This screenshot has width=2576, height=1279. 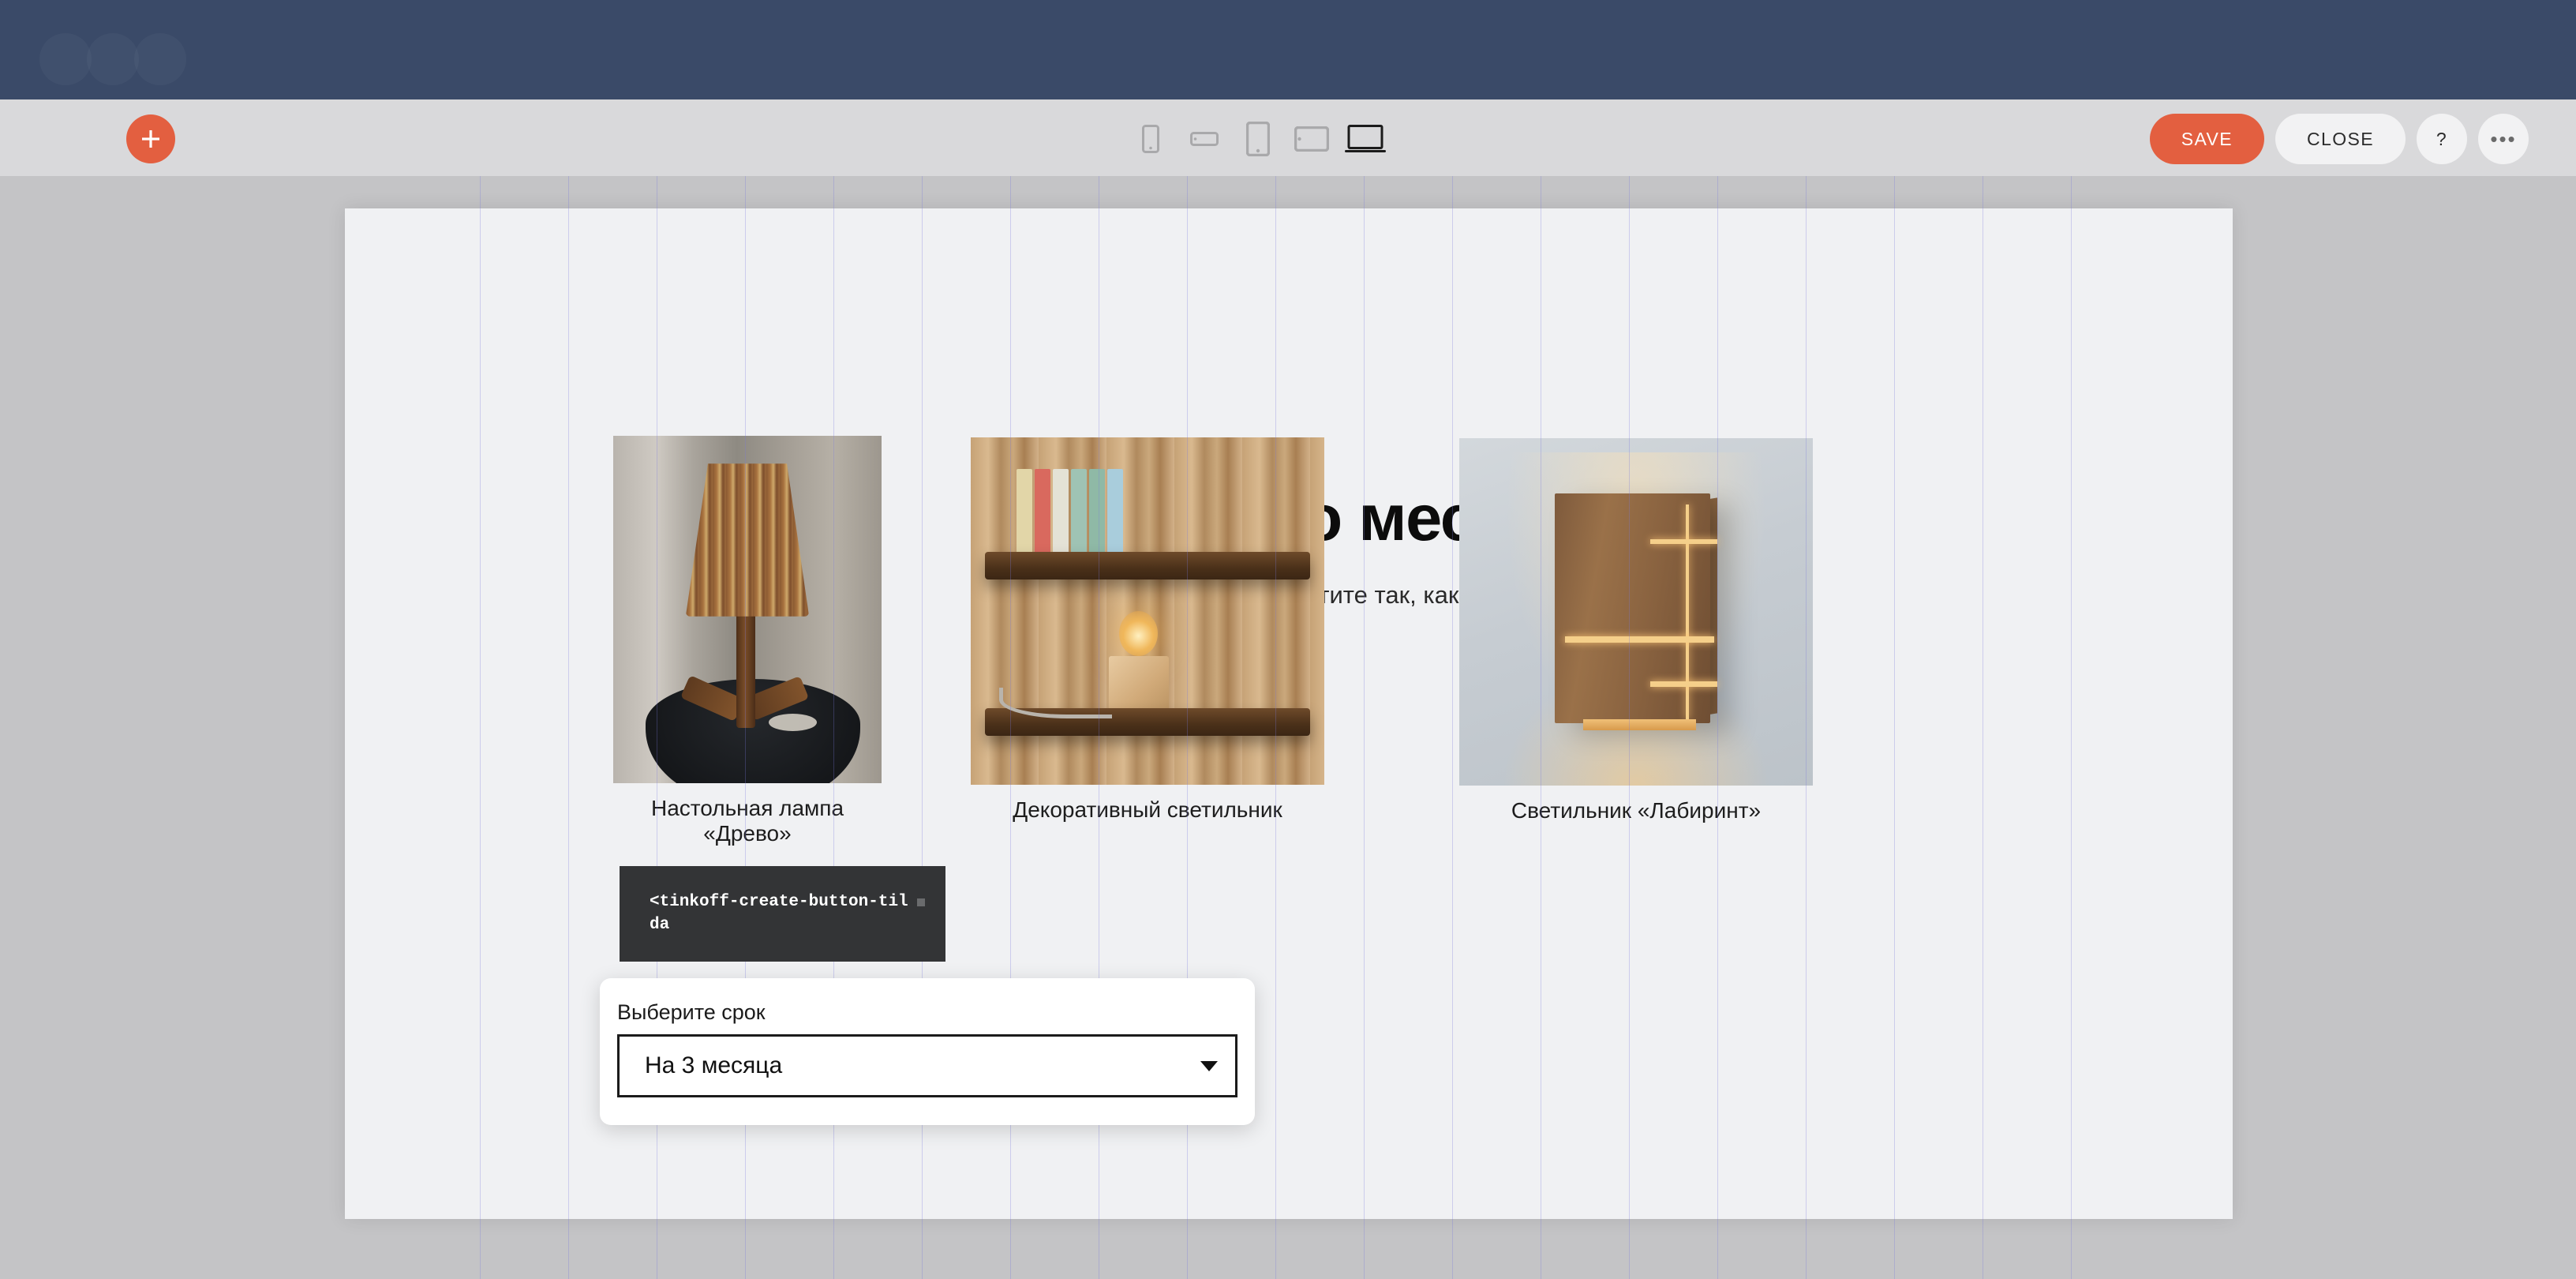 I want to click on device-phone-landscape-button, so click(x=1204, y=139).